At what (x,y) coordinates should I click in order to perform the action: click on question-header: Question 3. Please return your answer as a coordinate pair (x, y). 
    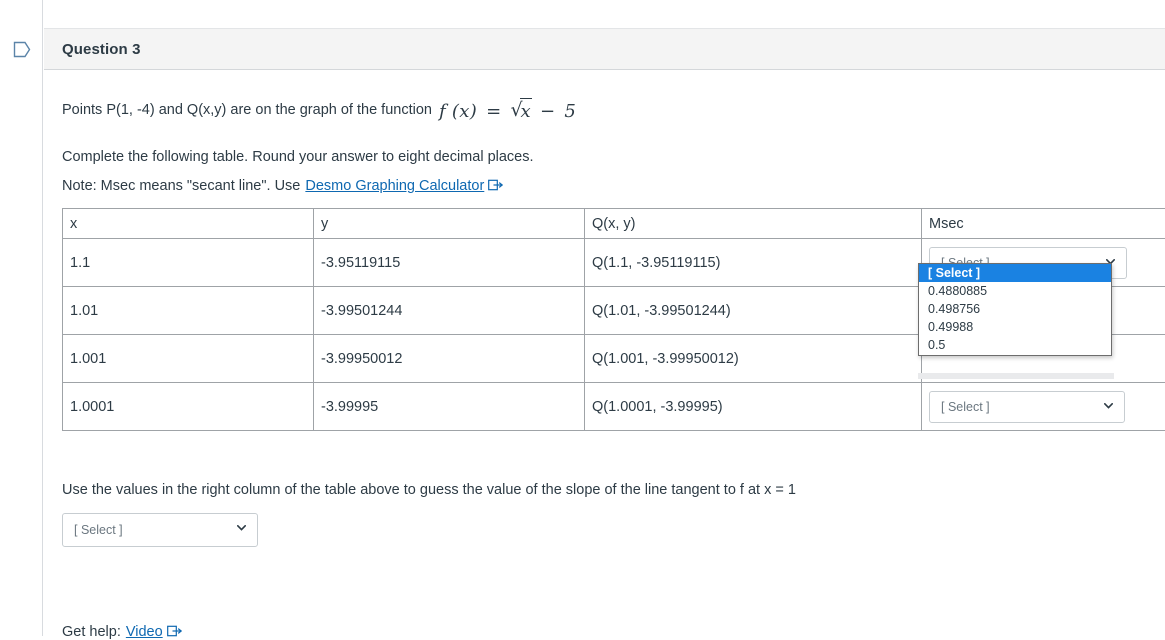
    Looking at the image, I should click on (604, 49).